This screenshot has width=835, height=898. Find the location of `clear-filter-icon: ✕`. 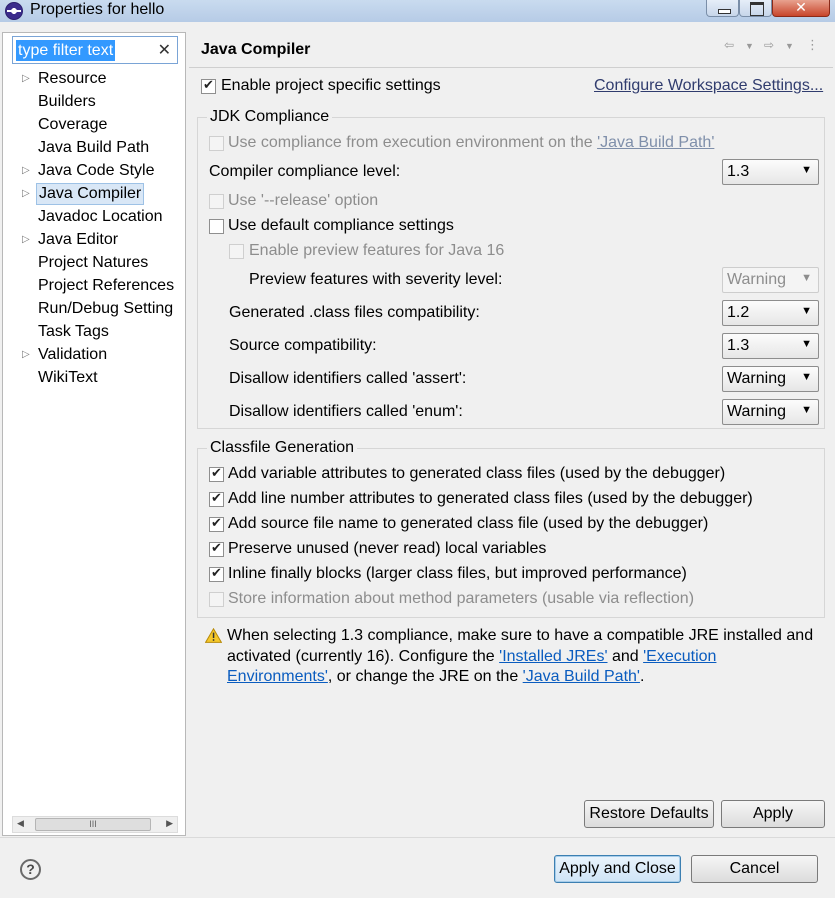

clear-filter-icon: ✕ is located at coordinates (164, 50).